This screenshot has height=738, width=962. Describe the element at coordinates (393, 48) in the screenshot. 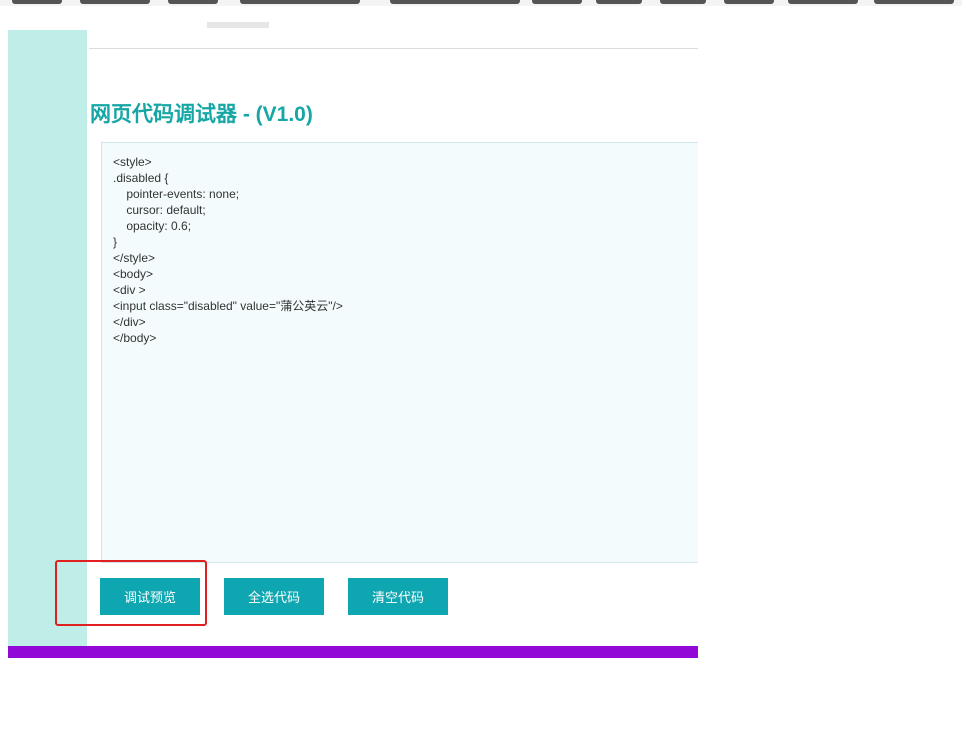

I see `header-divider` at that location.